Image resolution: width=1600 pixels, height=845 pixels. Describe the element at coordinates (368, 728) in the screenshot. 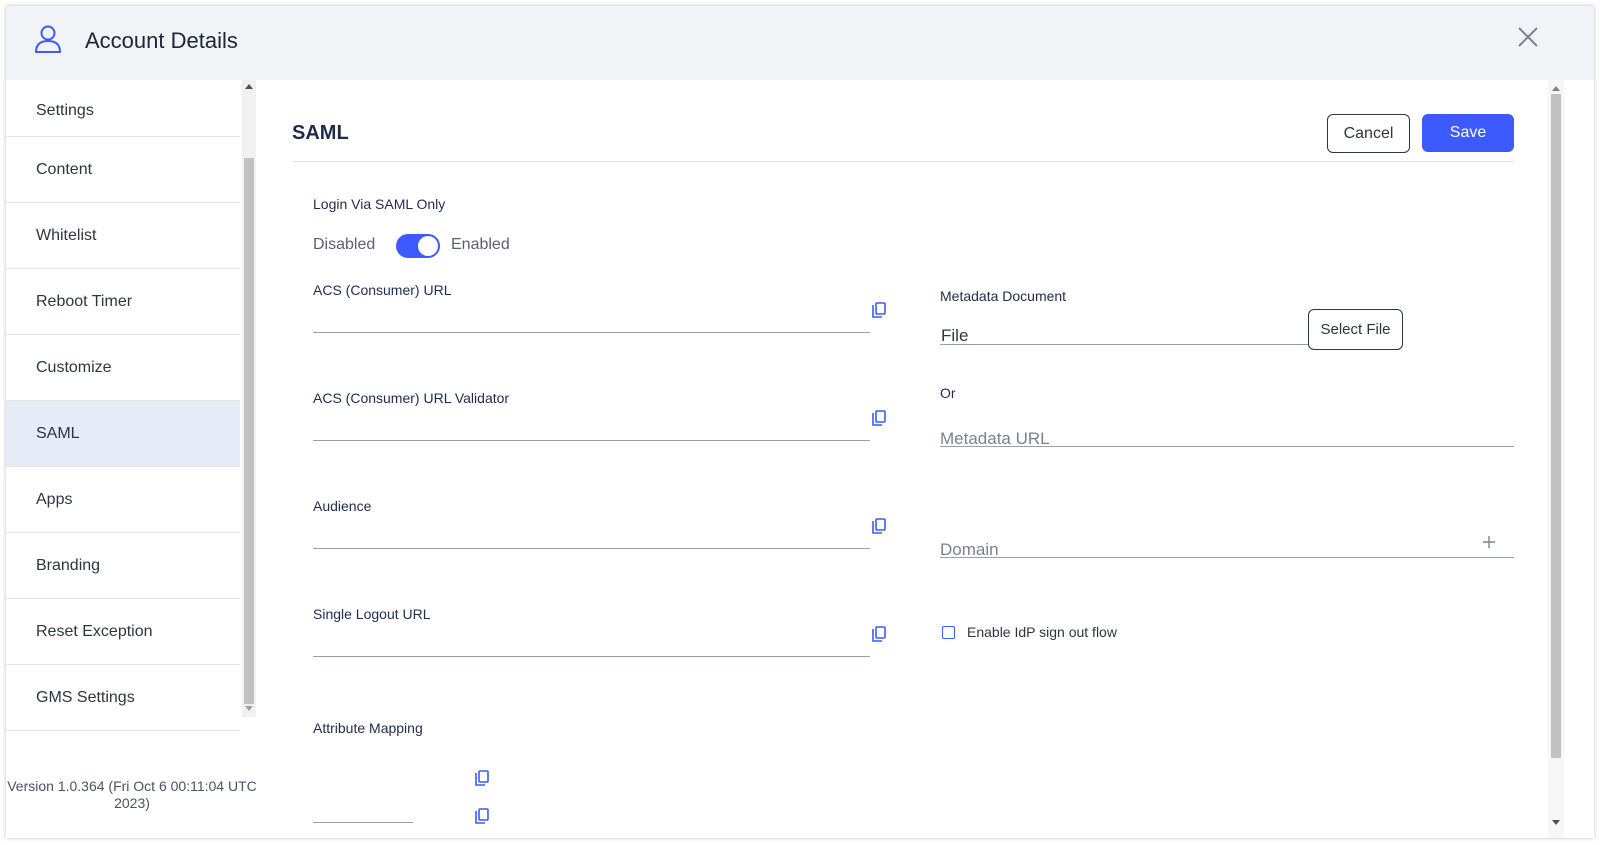

I see `attribute-mapping-label: Attribute Mapping` at that location.